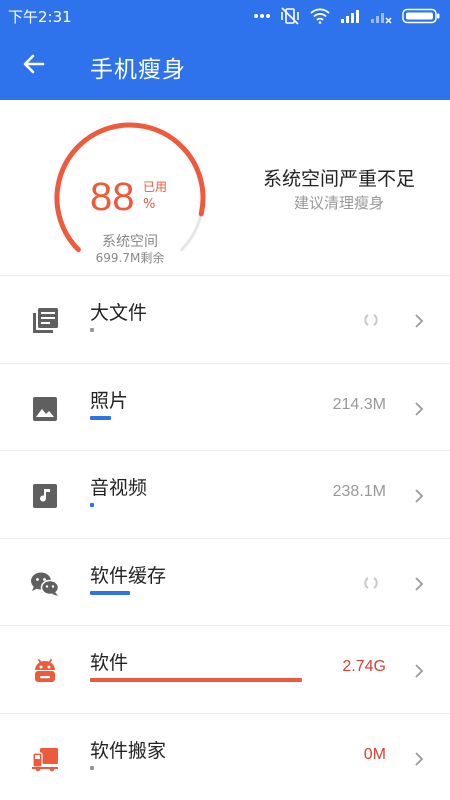  I want to click on document-stack-icon, so click(45, 321).